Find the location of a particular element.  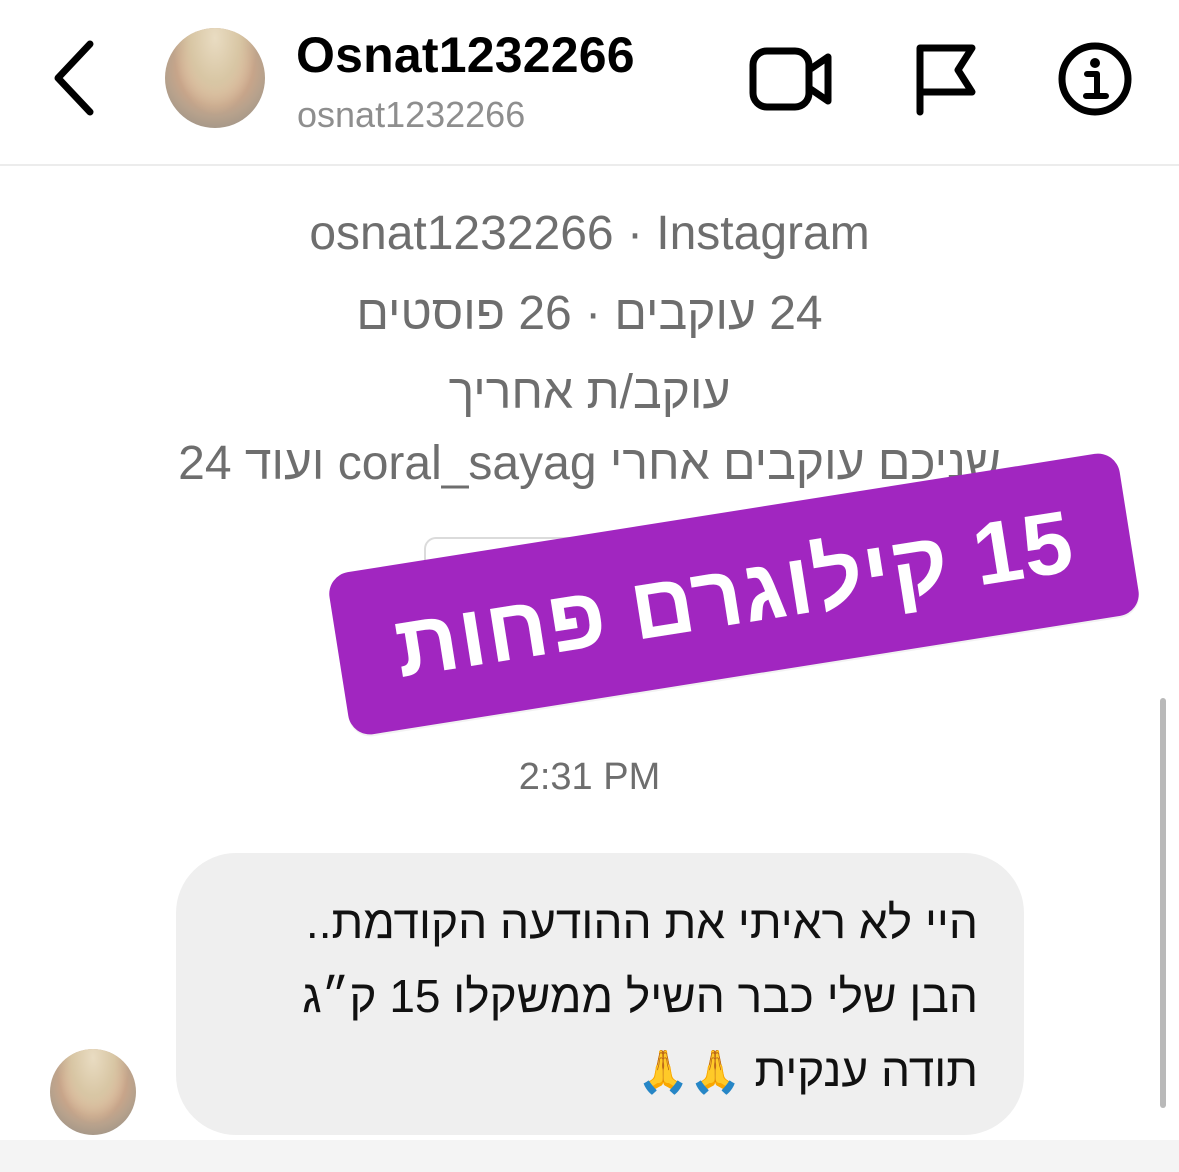

chat-header: Osnat1232266 osnat1232266 is located at coordinates (589, 83).